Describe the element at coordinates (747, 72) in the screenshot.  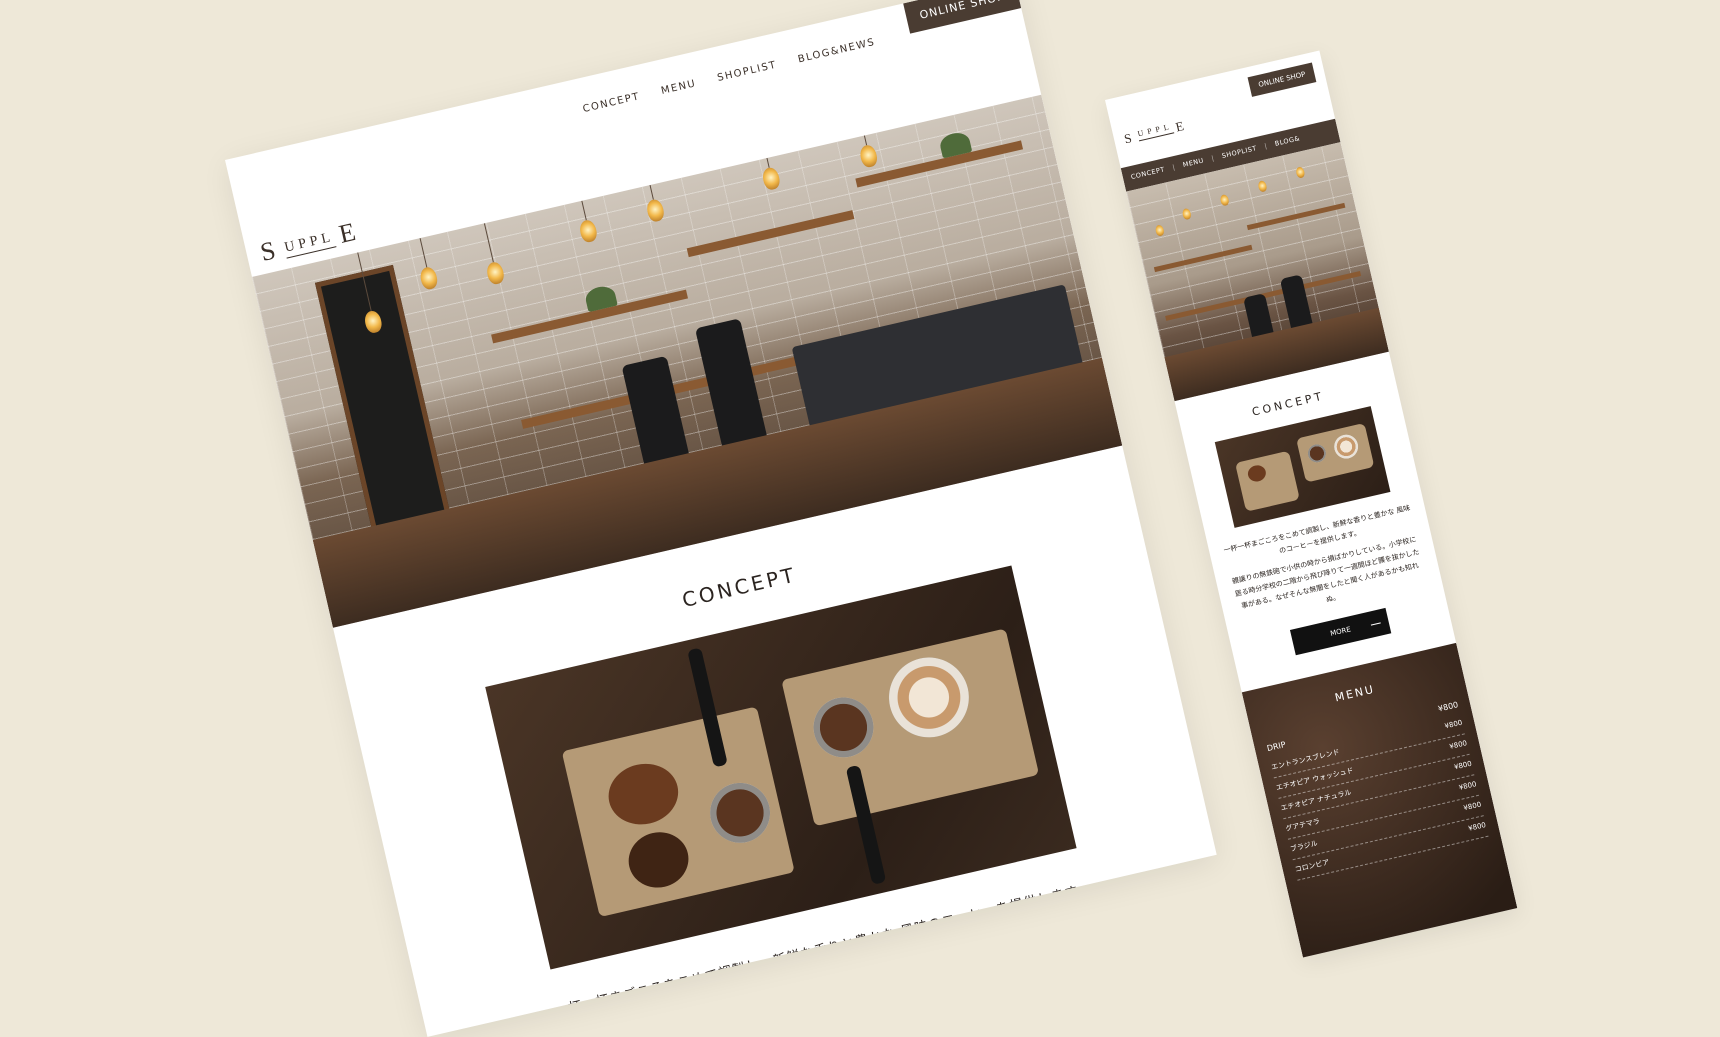
I see `nav-shoplist: SHOPLIST` at that location.